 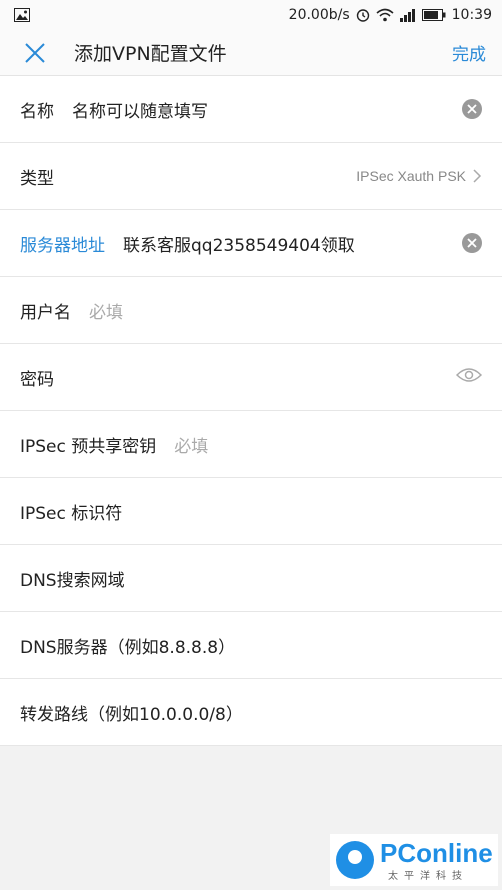 I want to click on done-button: 完成, so click(x=469, y=52).